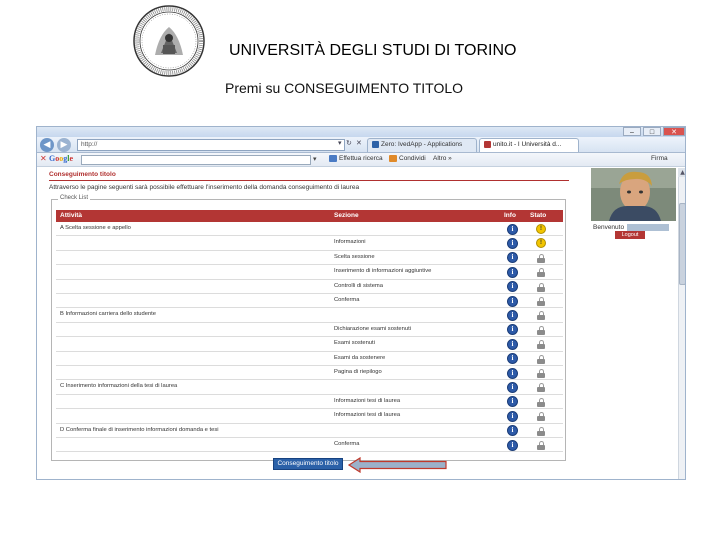 The height and width of the screenshot is (540, 720). I want to click on effettua-ricerca-button: Effettua ricerca, so click(356, 158).